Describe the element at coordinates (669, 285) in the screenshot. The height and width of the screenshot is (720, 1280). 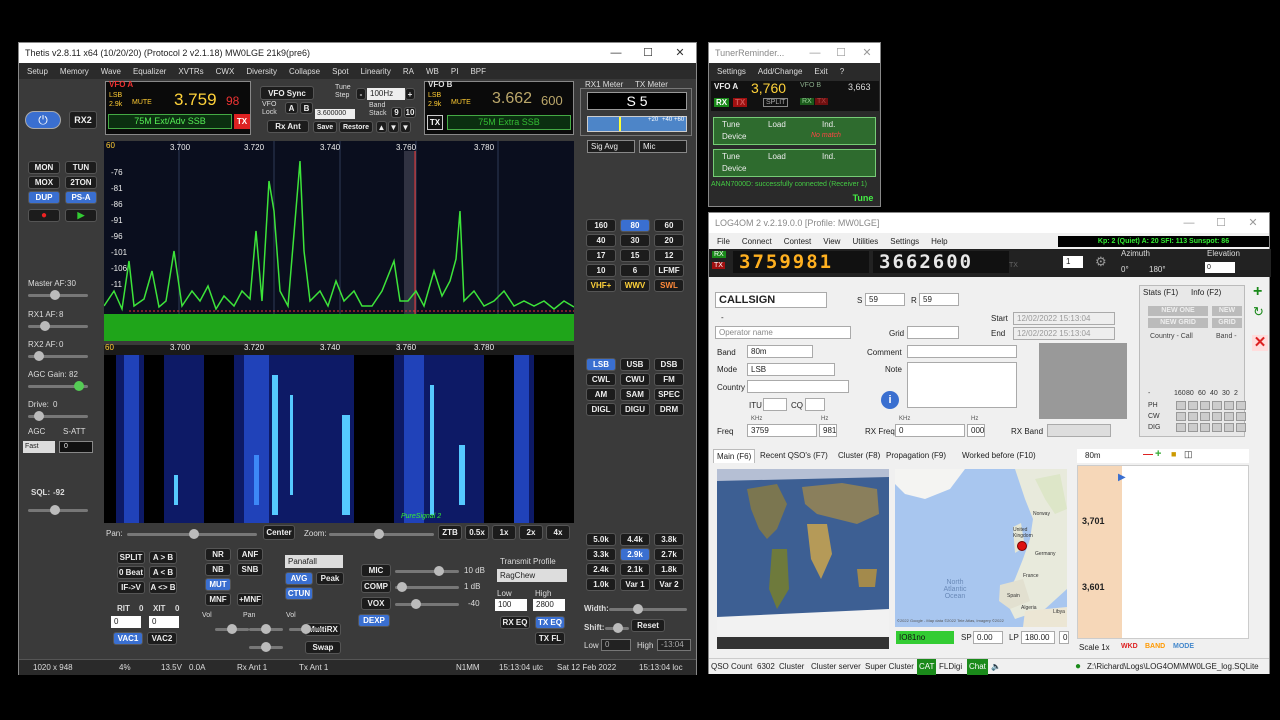
I see `band-swl: SWL` at that location.